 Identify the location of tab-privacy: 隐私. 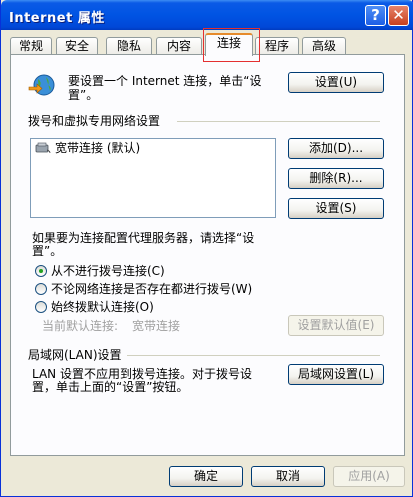
(129, 46).